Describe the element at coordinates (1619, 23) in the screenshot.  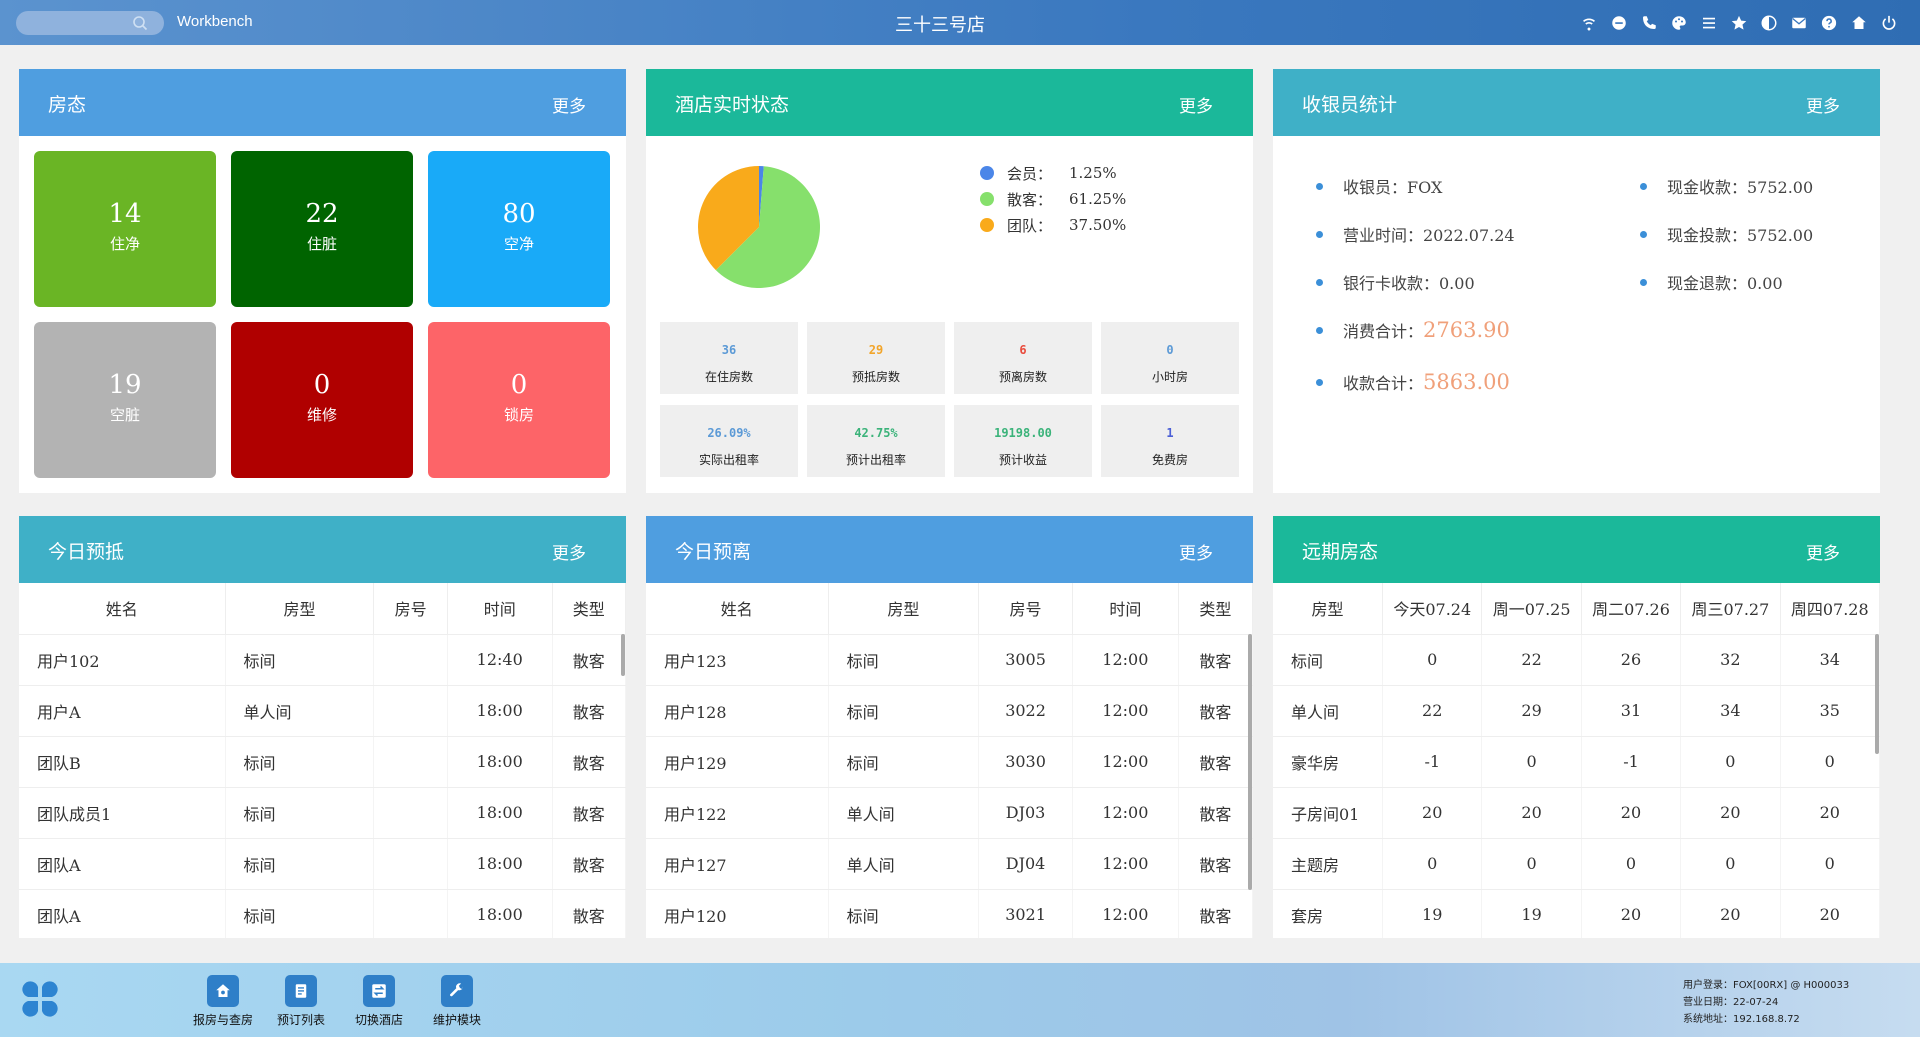
I see `chat-icon` at that location.